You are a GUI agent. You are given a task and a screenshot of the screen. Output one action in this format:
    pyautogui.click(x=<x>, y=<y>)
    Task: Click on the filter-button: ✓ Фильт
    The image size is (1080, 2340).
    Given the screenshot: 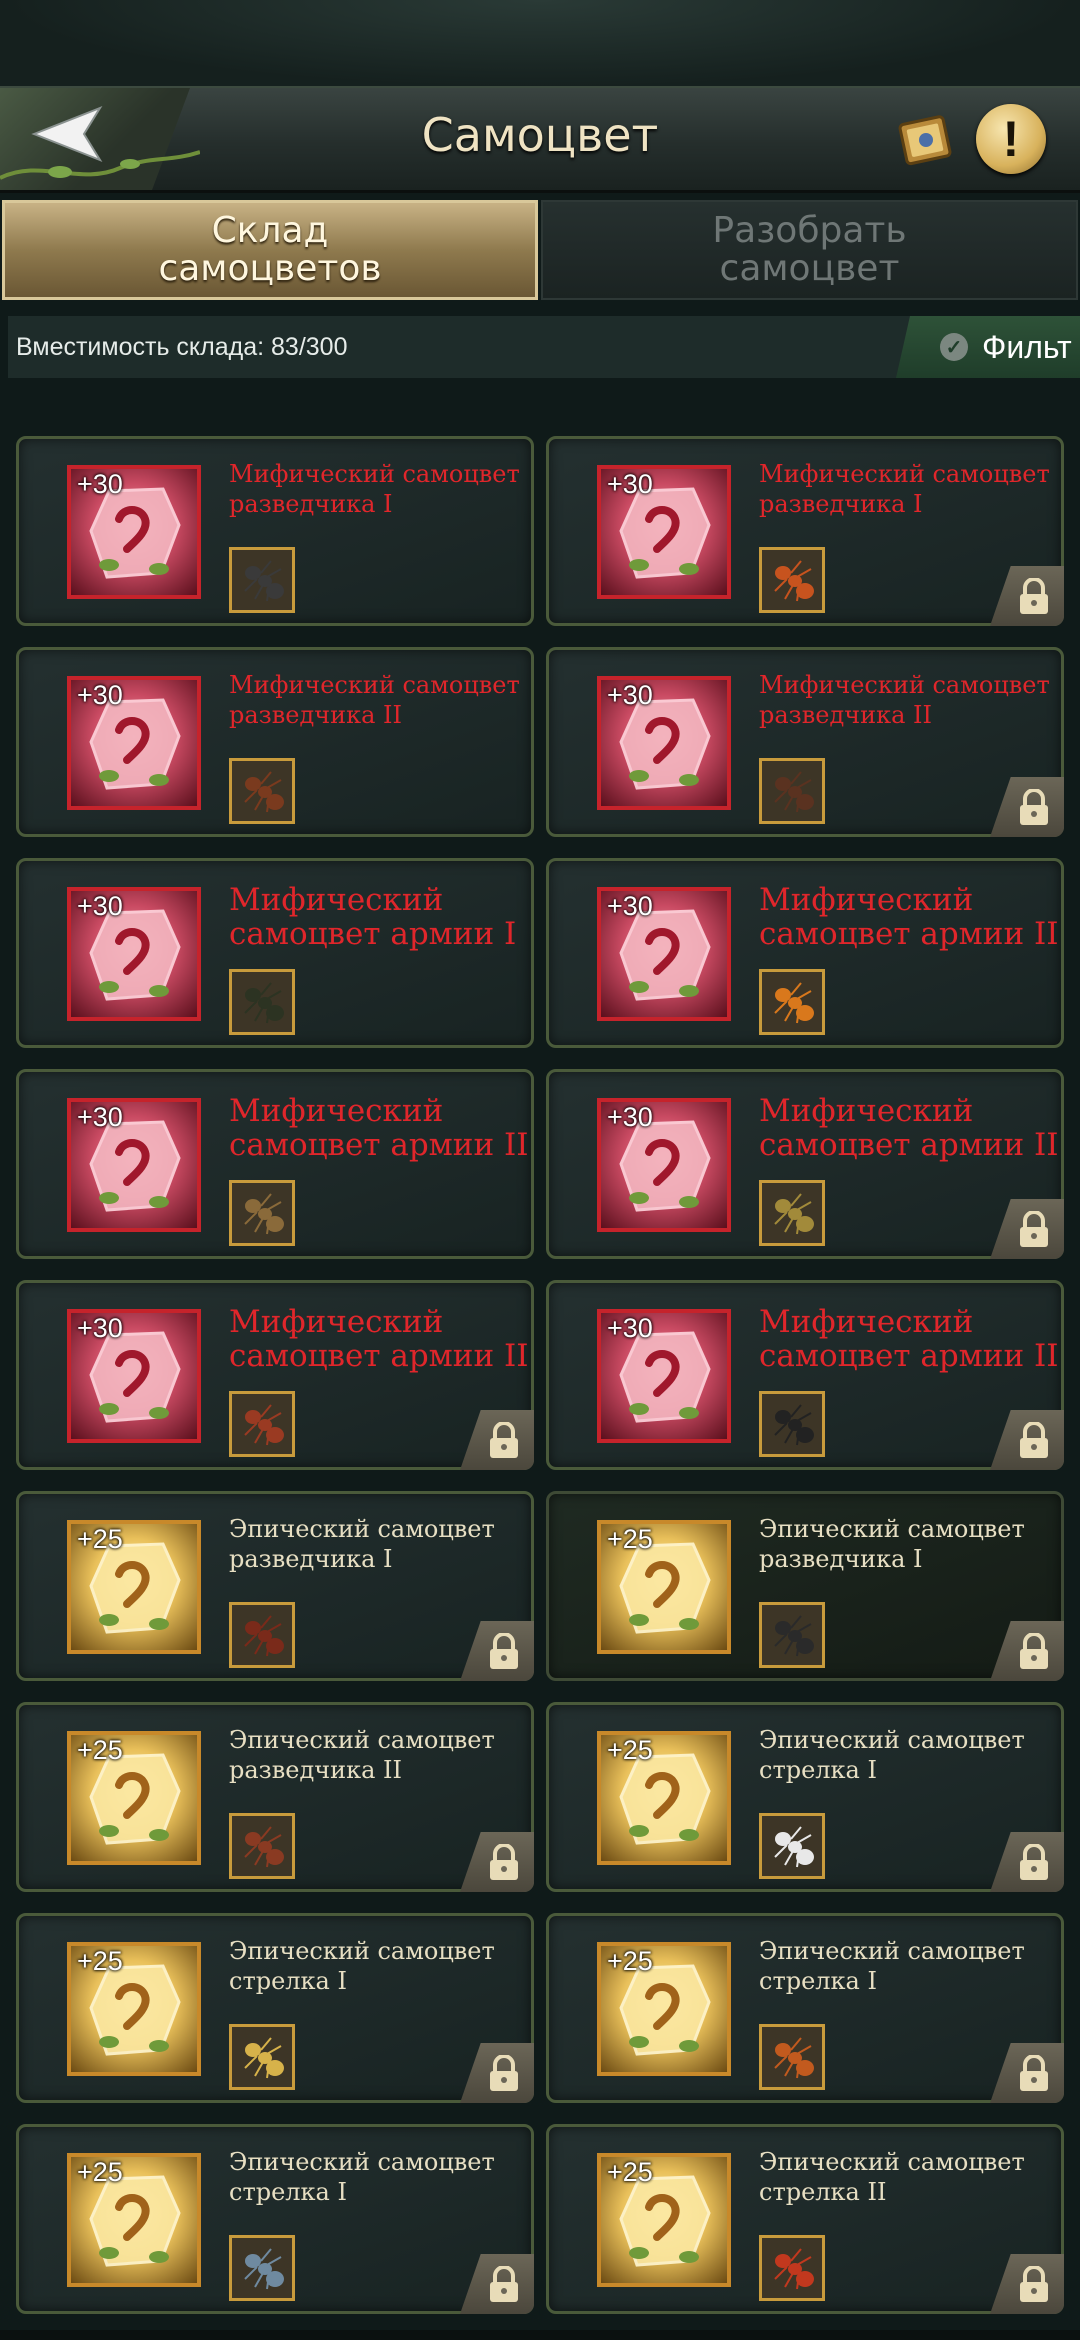 What is the action you would take?
    pyautogui.click(x=988, y=347)
    